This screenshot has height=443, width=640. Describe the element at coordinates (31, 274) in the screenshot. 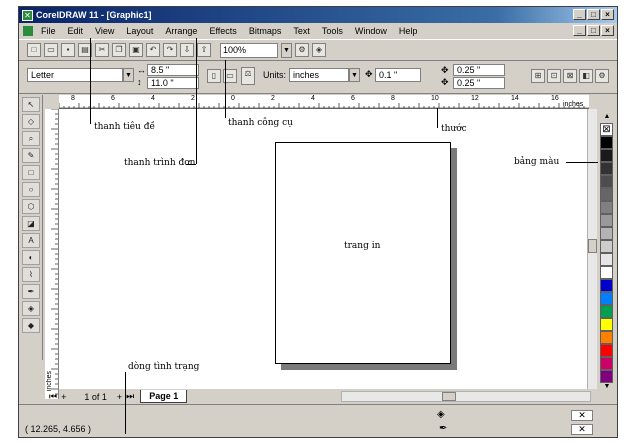

I see `eyedropper-tool-icon: ⌇` at that location.